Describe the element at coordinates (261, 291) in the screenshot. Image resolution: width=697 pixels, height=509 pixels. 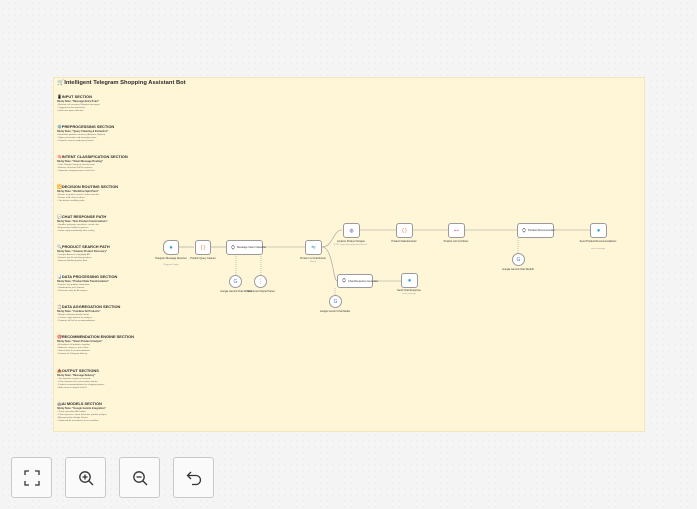
I see `node-label: Structured Output Parser` at that location.